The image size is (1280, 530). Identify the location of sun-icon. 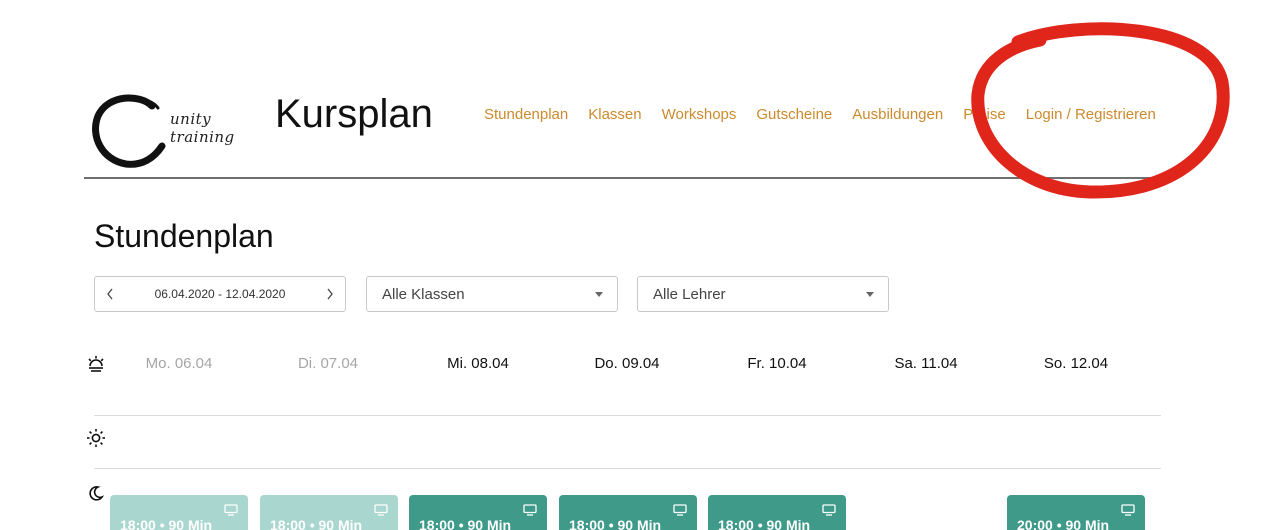
(96, 438).